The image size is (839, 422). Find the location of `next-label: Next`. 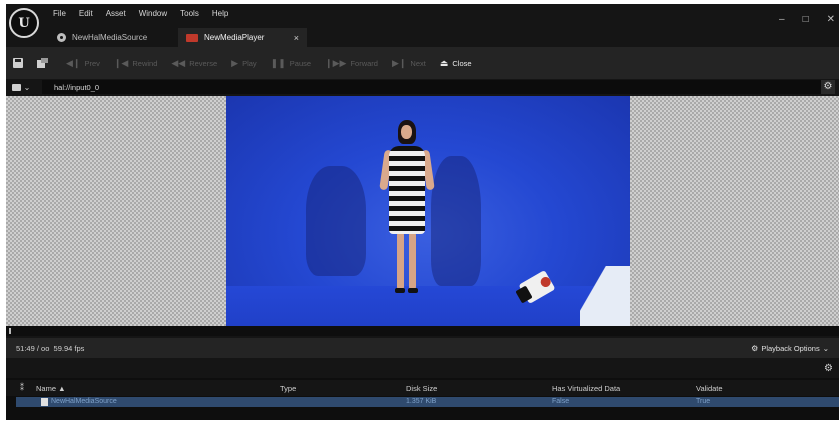

next-label: Next is located at coordinates (418, 63).